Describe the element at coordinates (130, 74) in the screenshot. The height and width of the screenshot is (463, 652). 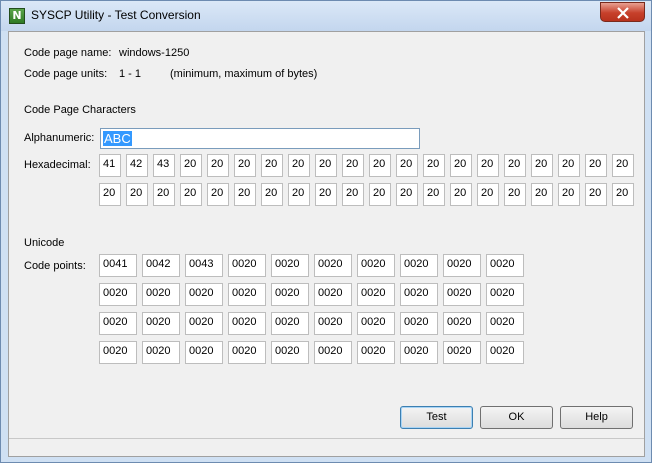
I see `code-page-units-value: 1 - 1` at that location.